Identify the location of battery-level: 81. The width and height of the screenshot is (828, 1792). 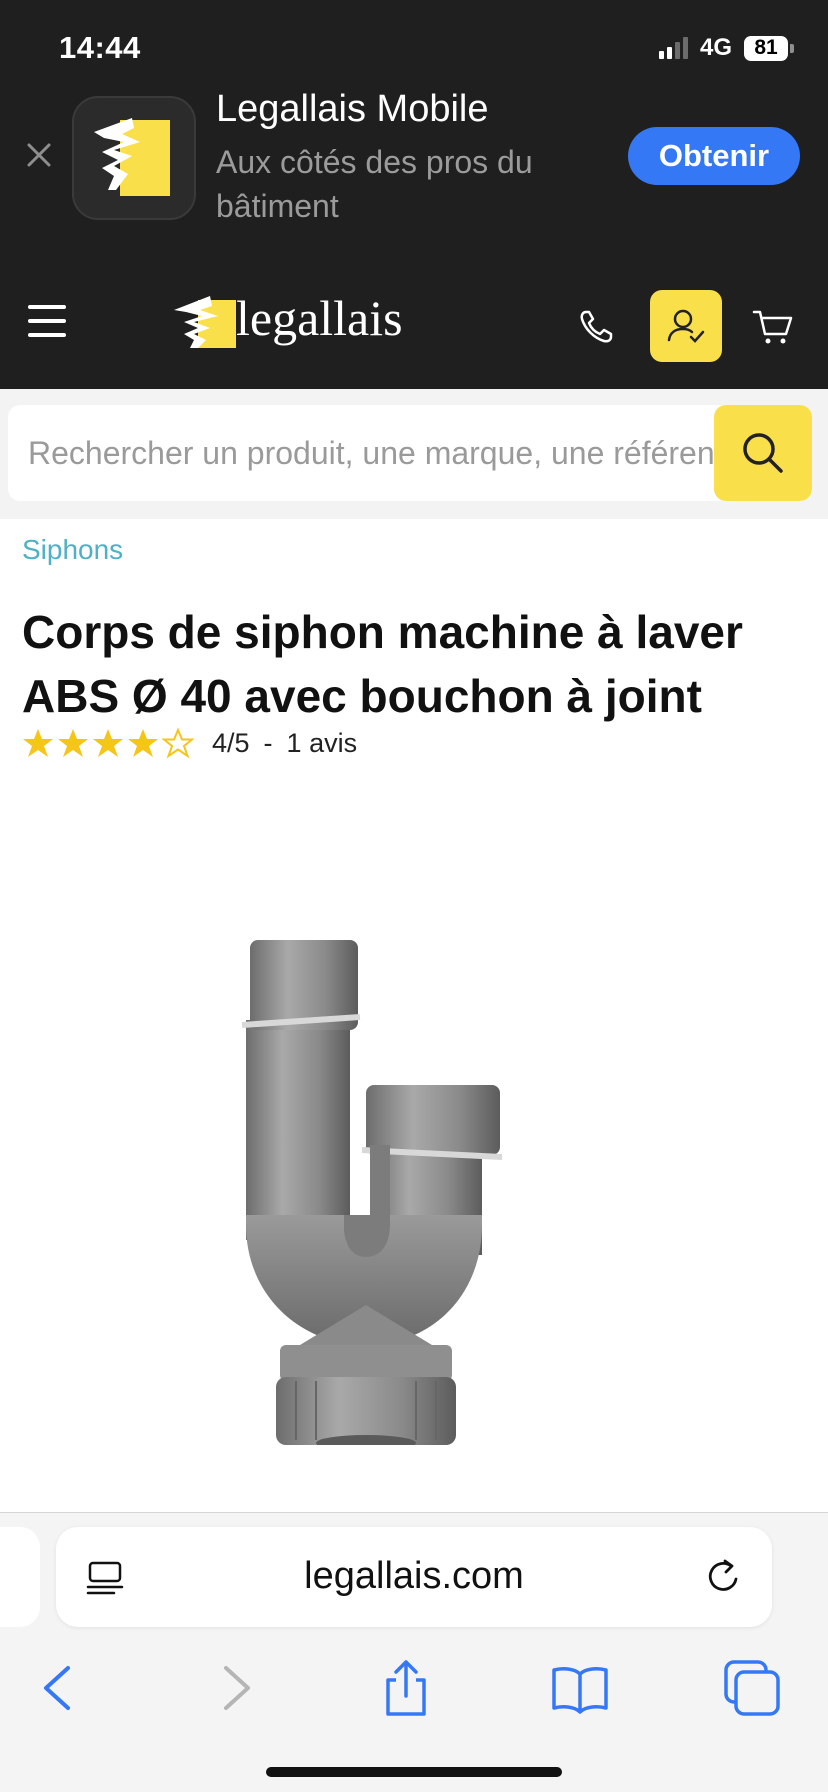
(766, 48).